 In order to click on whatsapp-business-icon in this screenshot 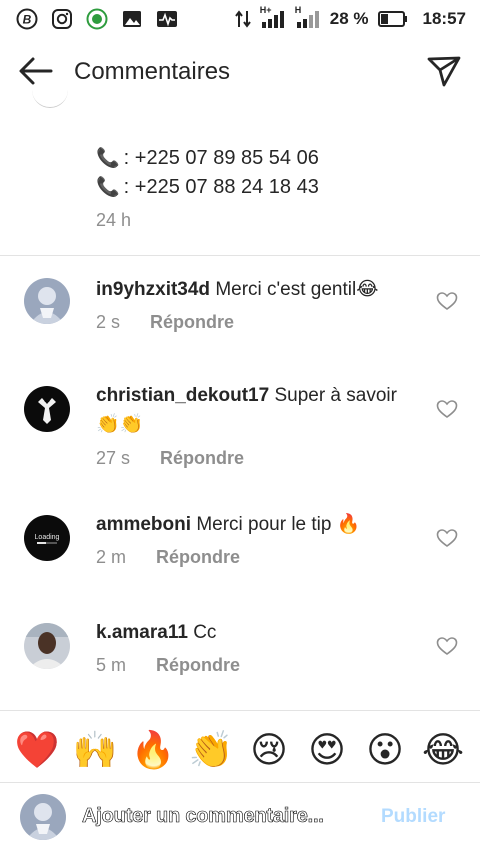, I will do `click(97, 19)`.